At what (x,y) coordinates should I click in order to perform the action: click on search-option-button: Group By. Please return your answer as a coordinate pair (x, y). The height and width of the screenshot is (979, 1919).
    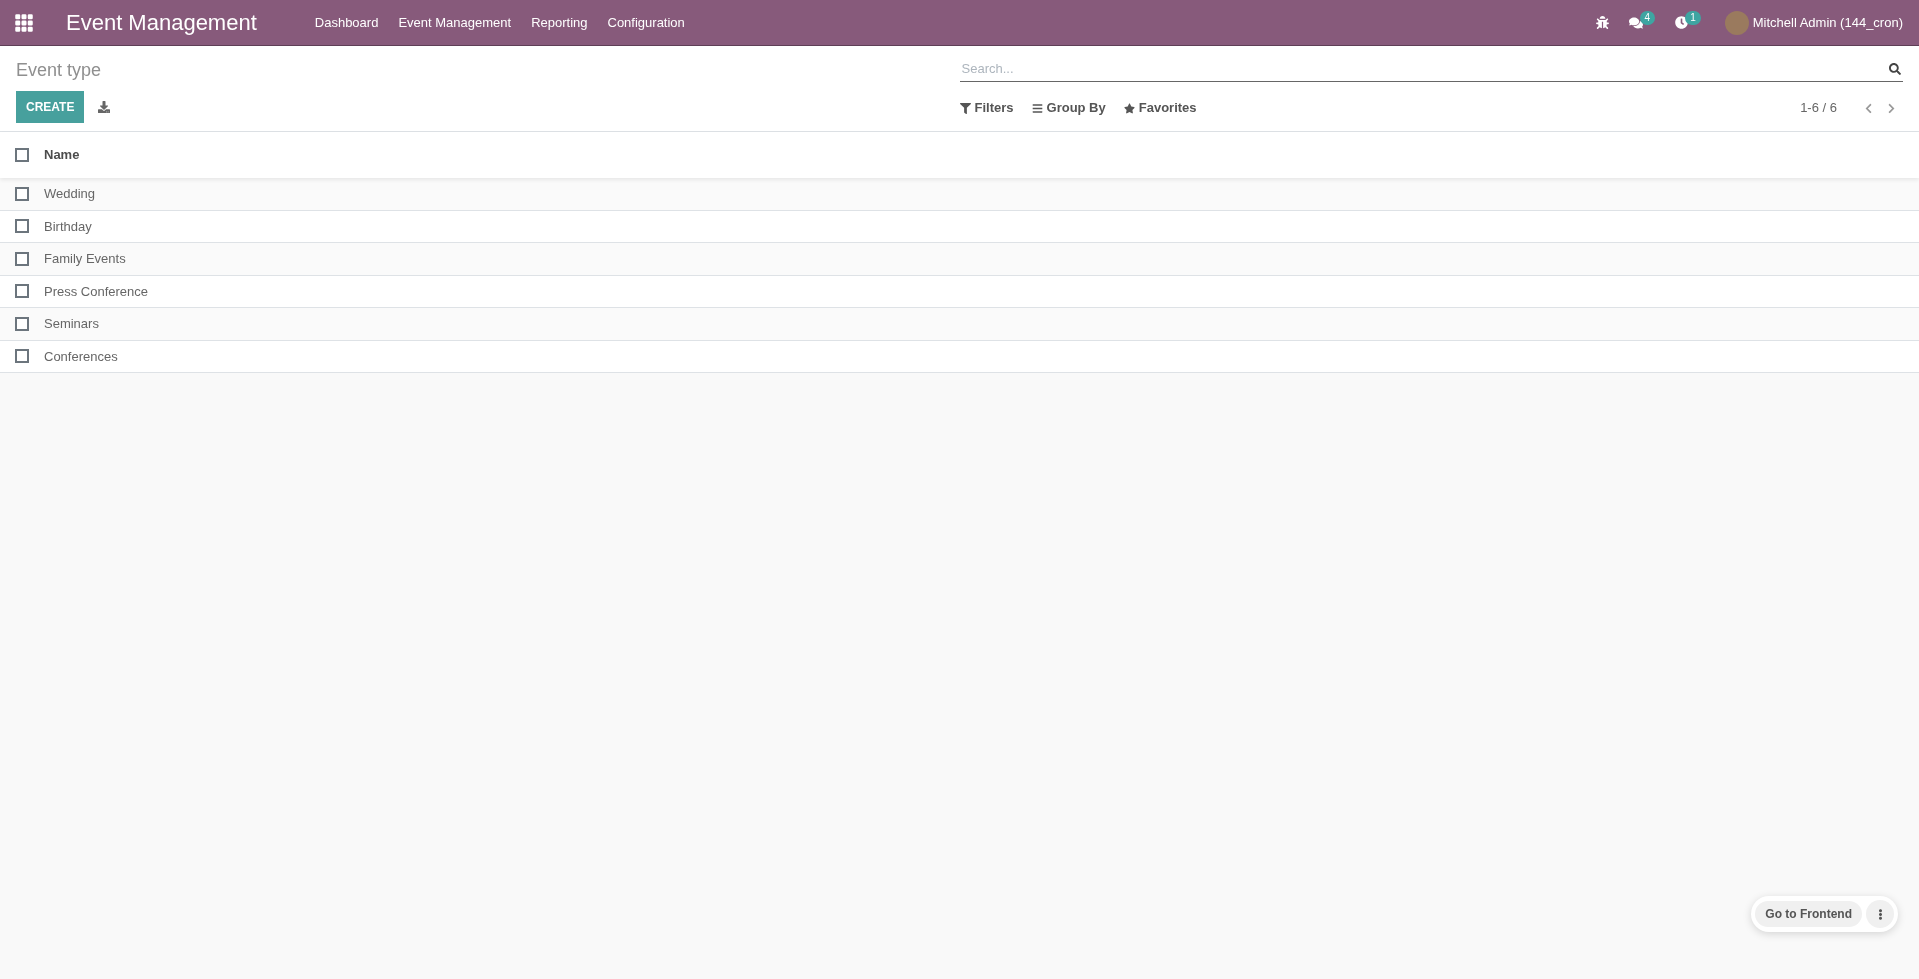
    Looking at the image, I should click on (1068, 108).